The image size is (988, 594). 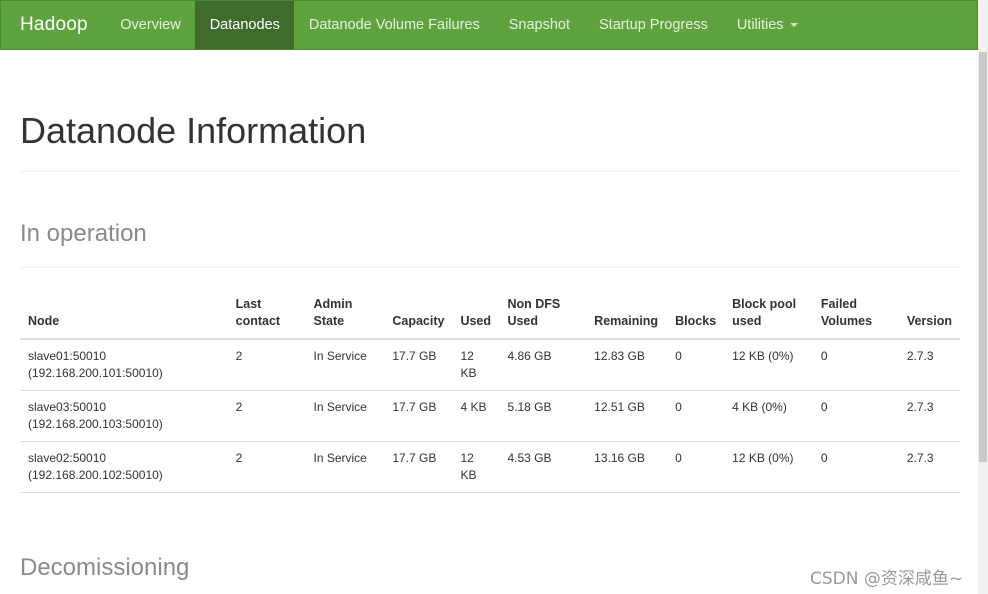 What do you see at coordinates (150, 25) in the screenshot?
I see `nav-overview: Overview` at bounding box center [150, 25].